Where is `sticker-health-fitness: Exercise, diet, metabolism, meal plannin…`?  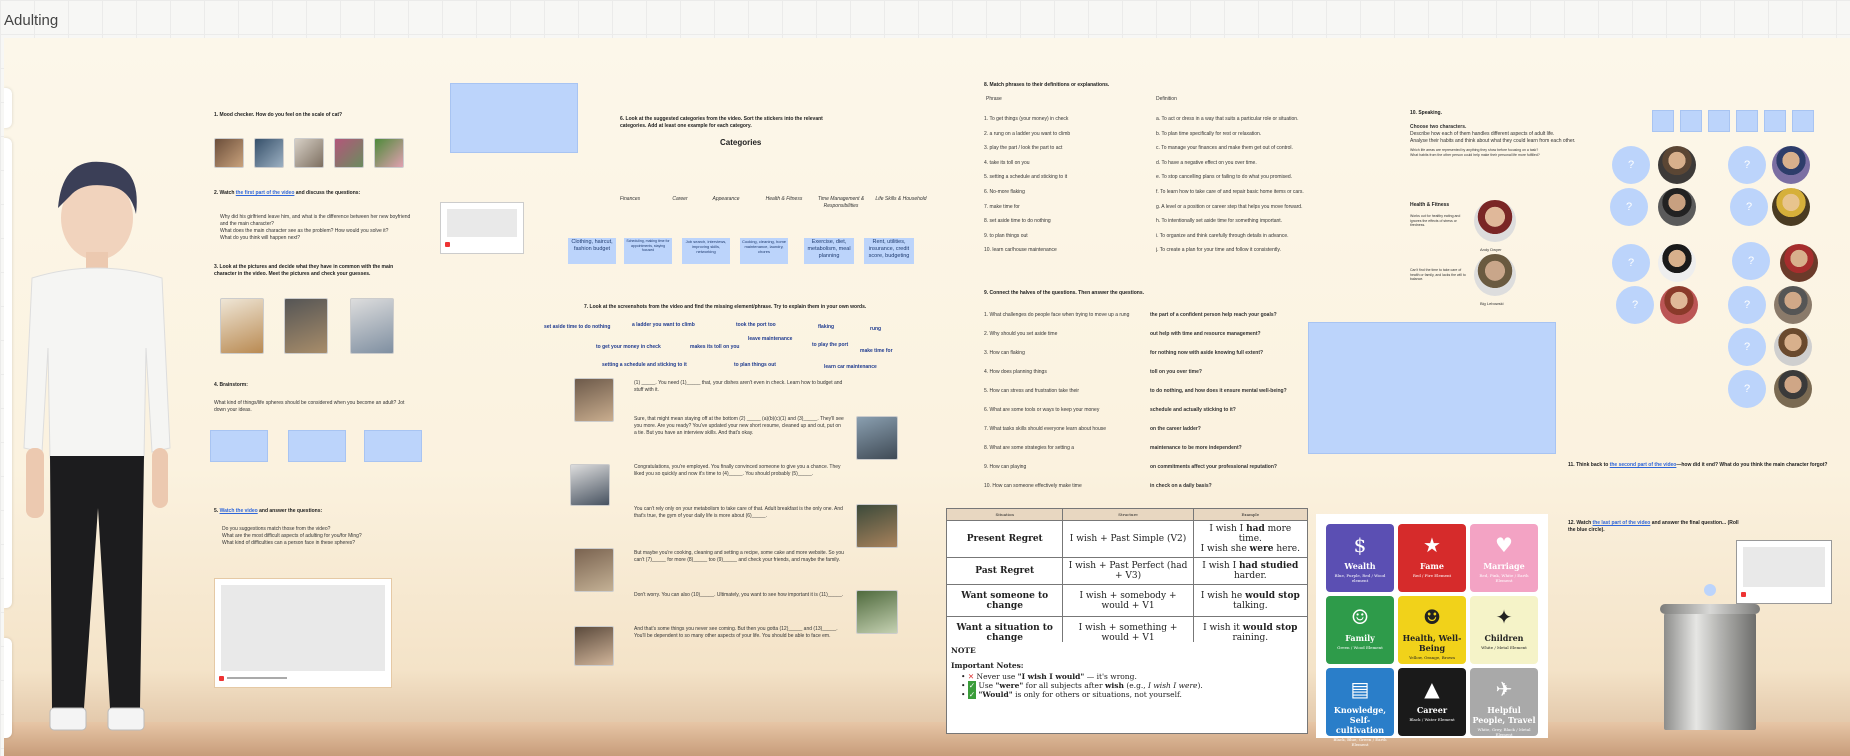
sticker-health-fitness: Exercise, diet, metabolism, meal plannin… is located at coordinates (829, 251).